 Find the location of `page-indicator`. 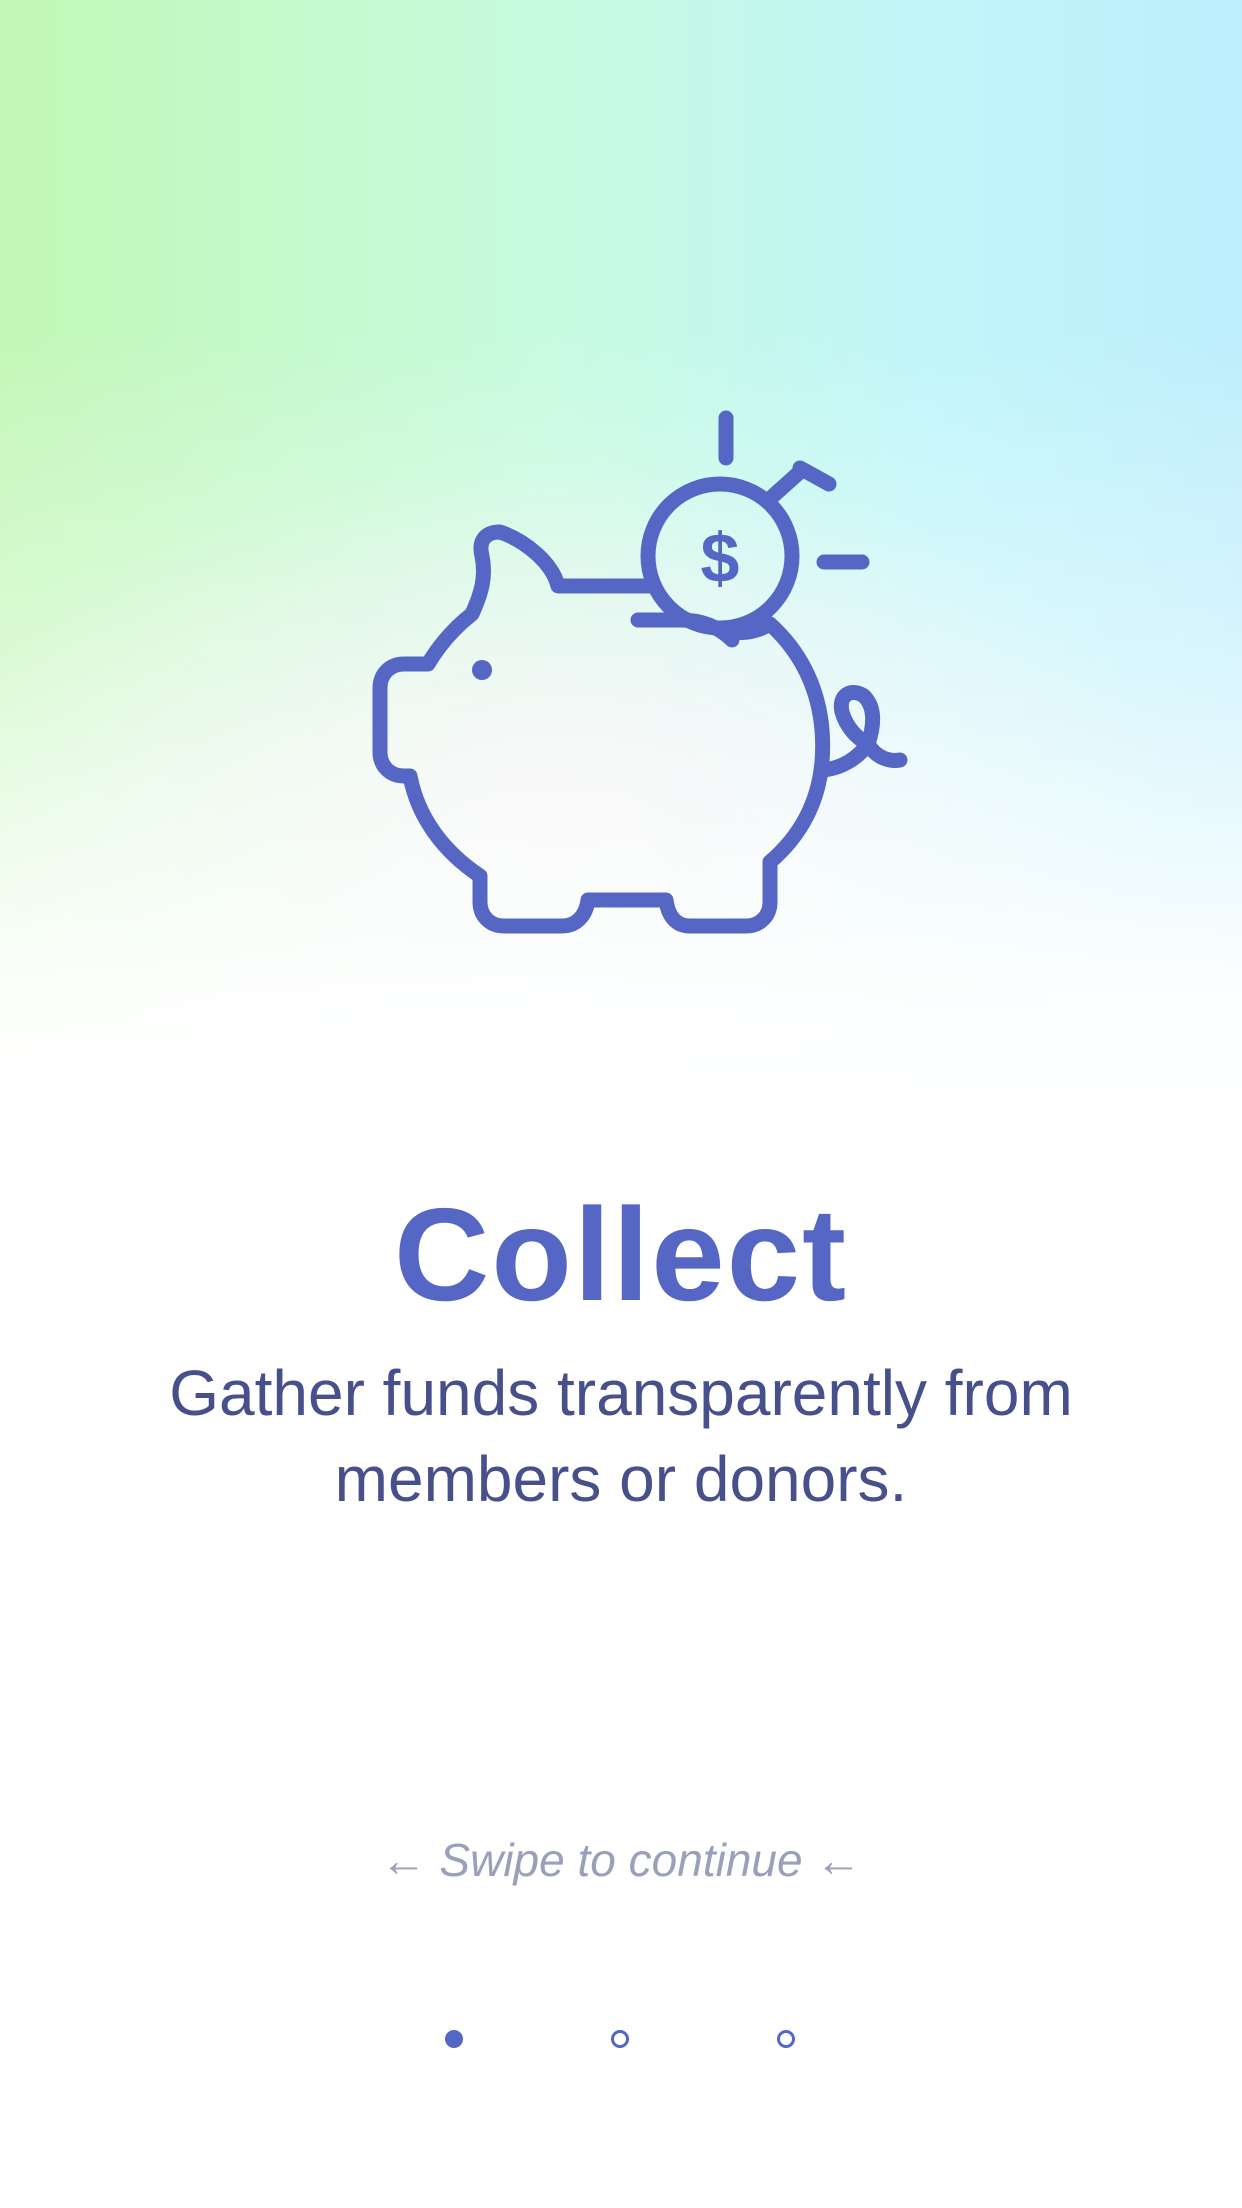

page-indicator is located at coordinates (621, 2040).